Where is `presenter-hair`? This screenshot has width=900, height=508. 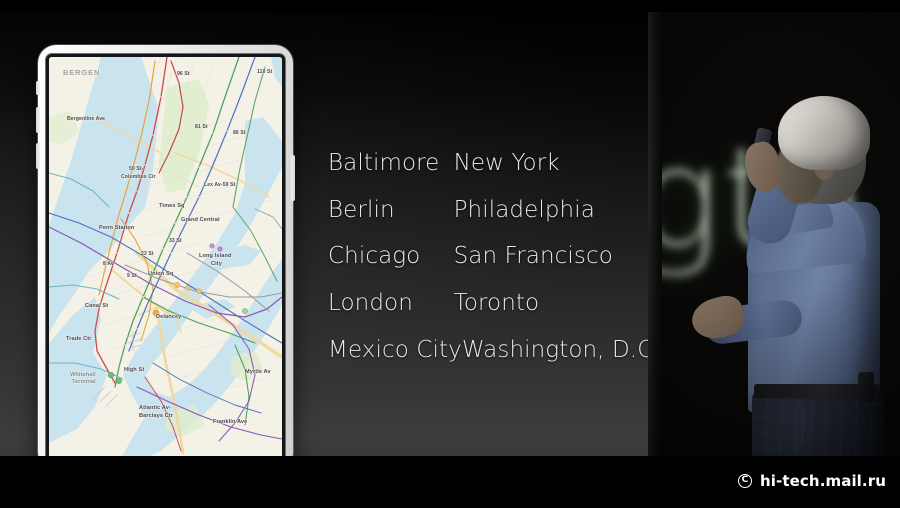
presenter-hair is located at coordinates (824, 133).